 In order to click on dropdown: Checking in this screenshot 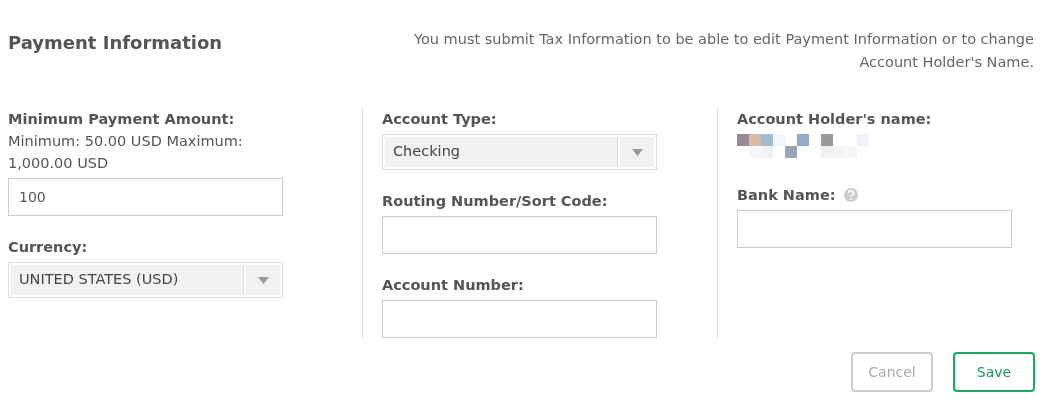, I will do `click(519, 152)`.